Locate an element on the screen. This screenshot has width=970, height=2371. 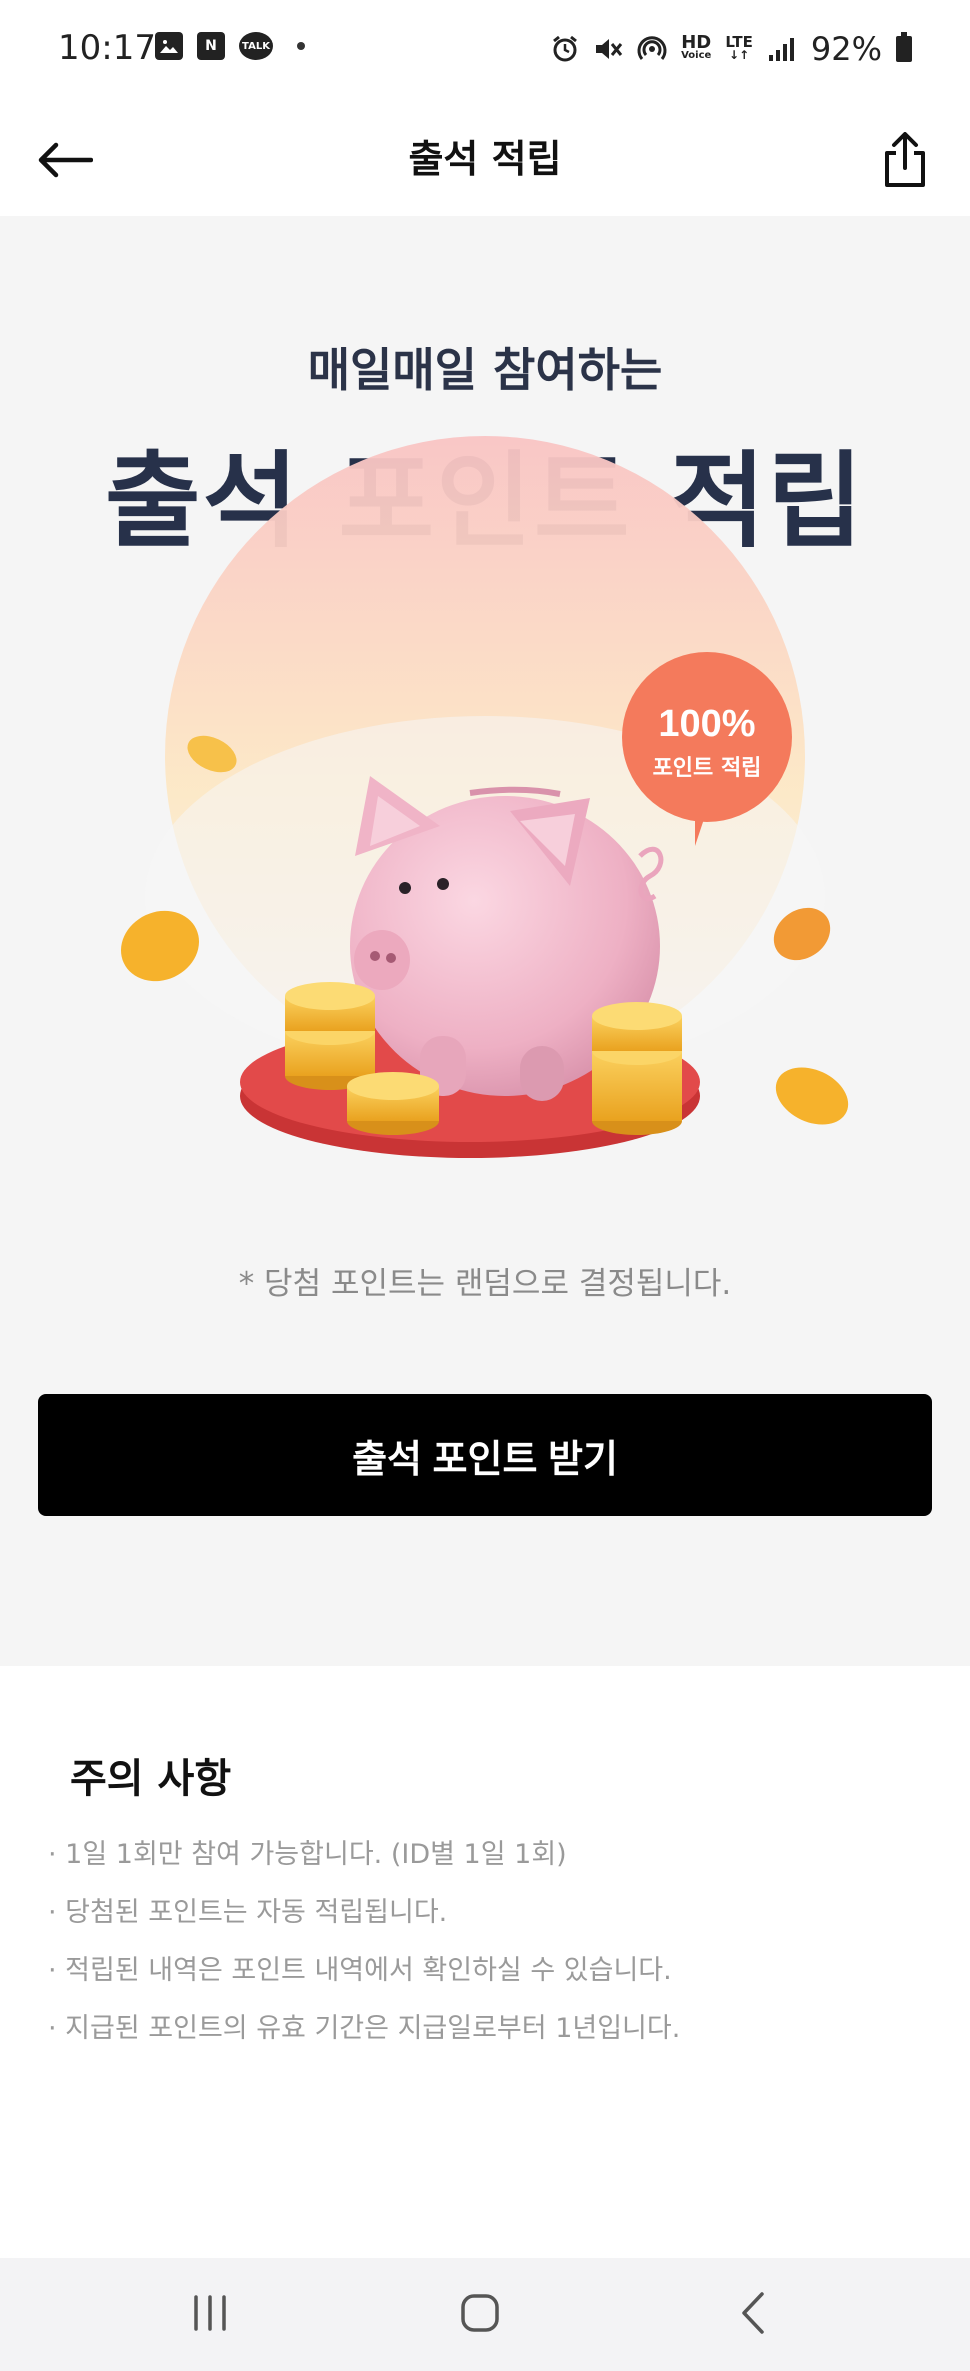
status-icons: HD Voice LTE ↓↑ 92% is located at coordinates (731, 49).